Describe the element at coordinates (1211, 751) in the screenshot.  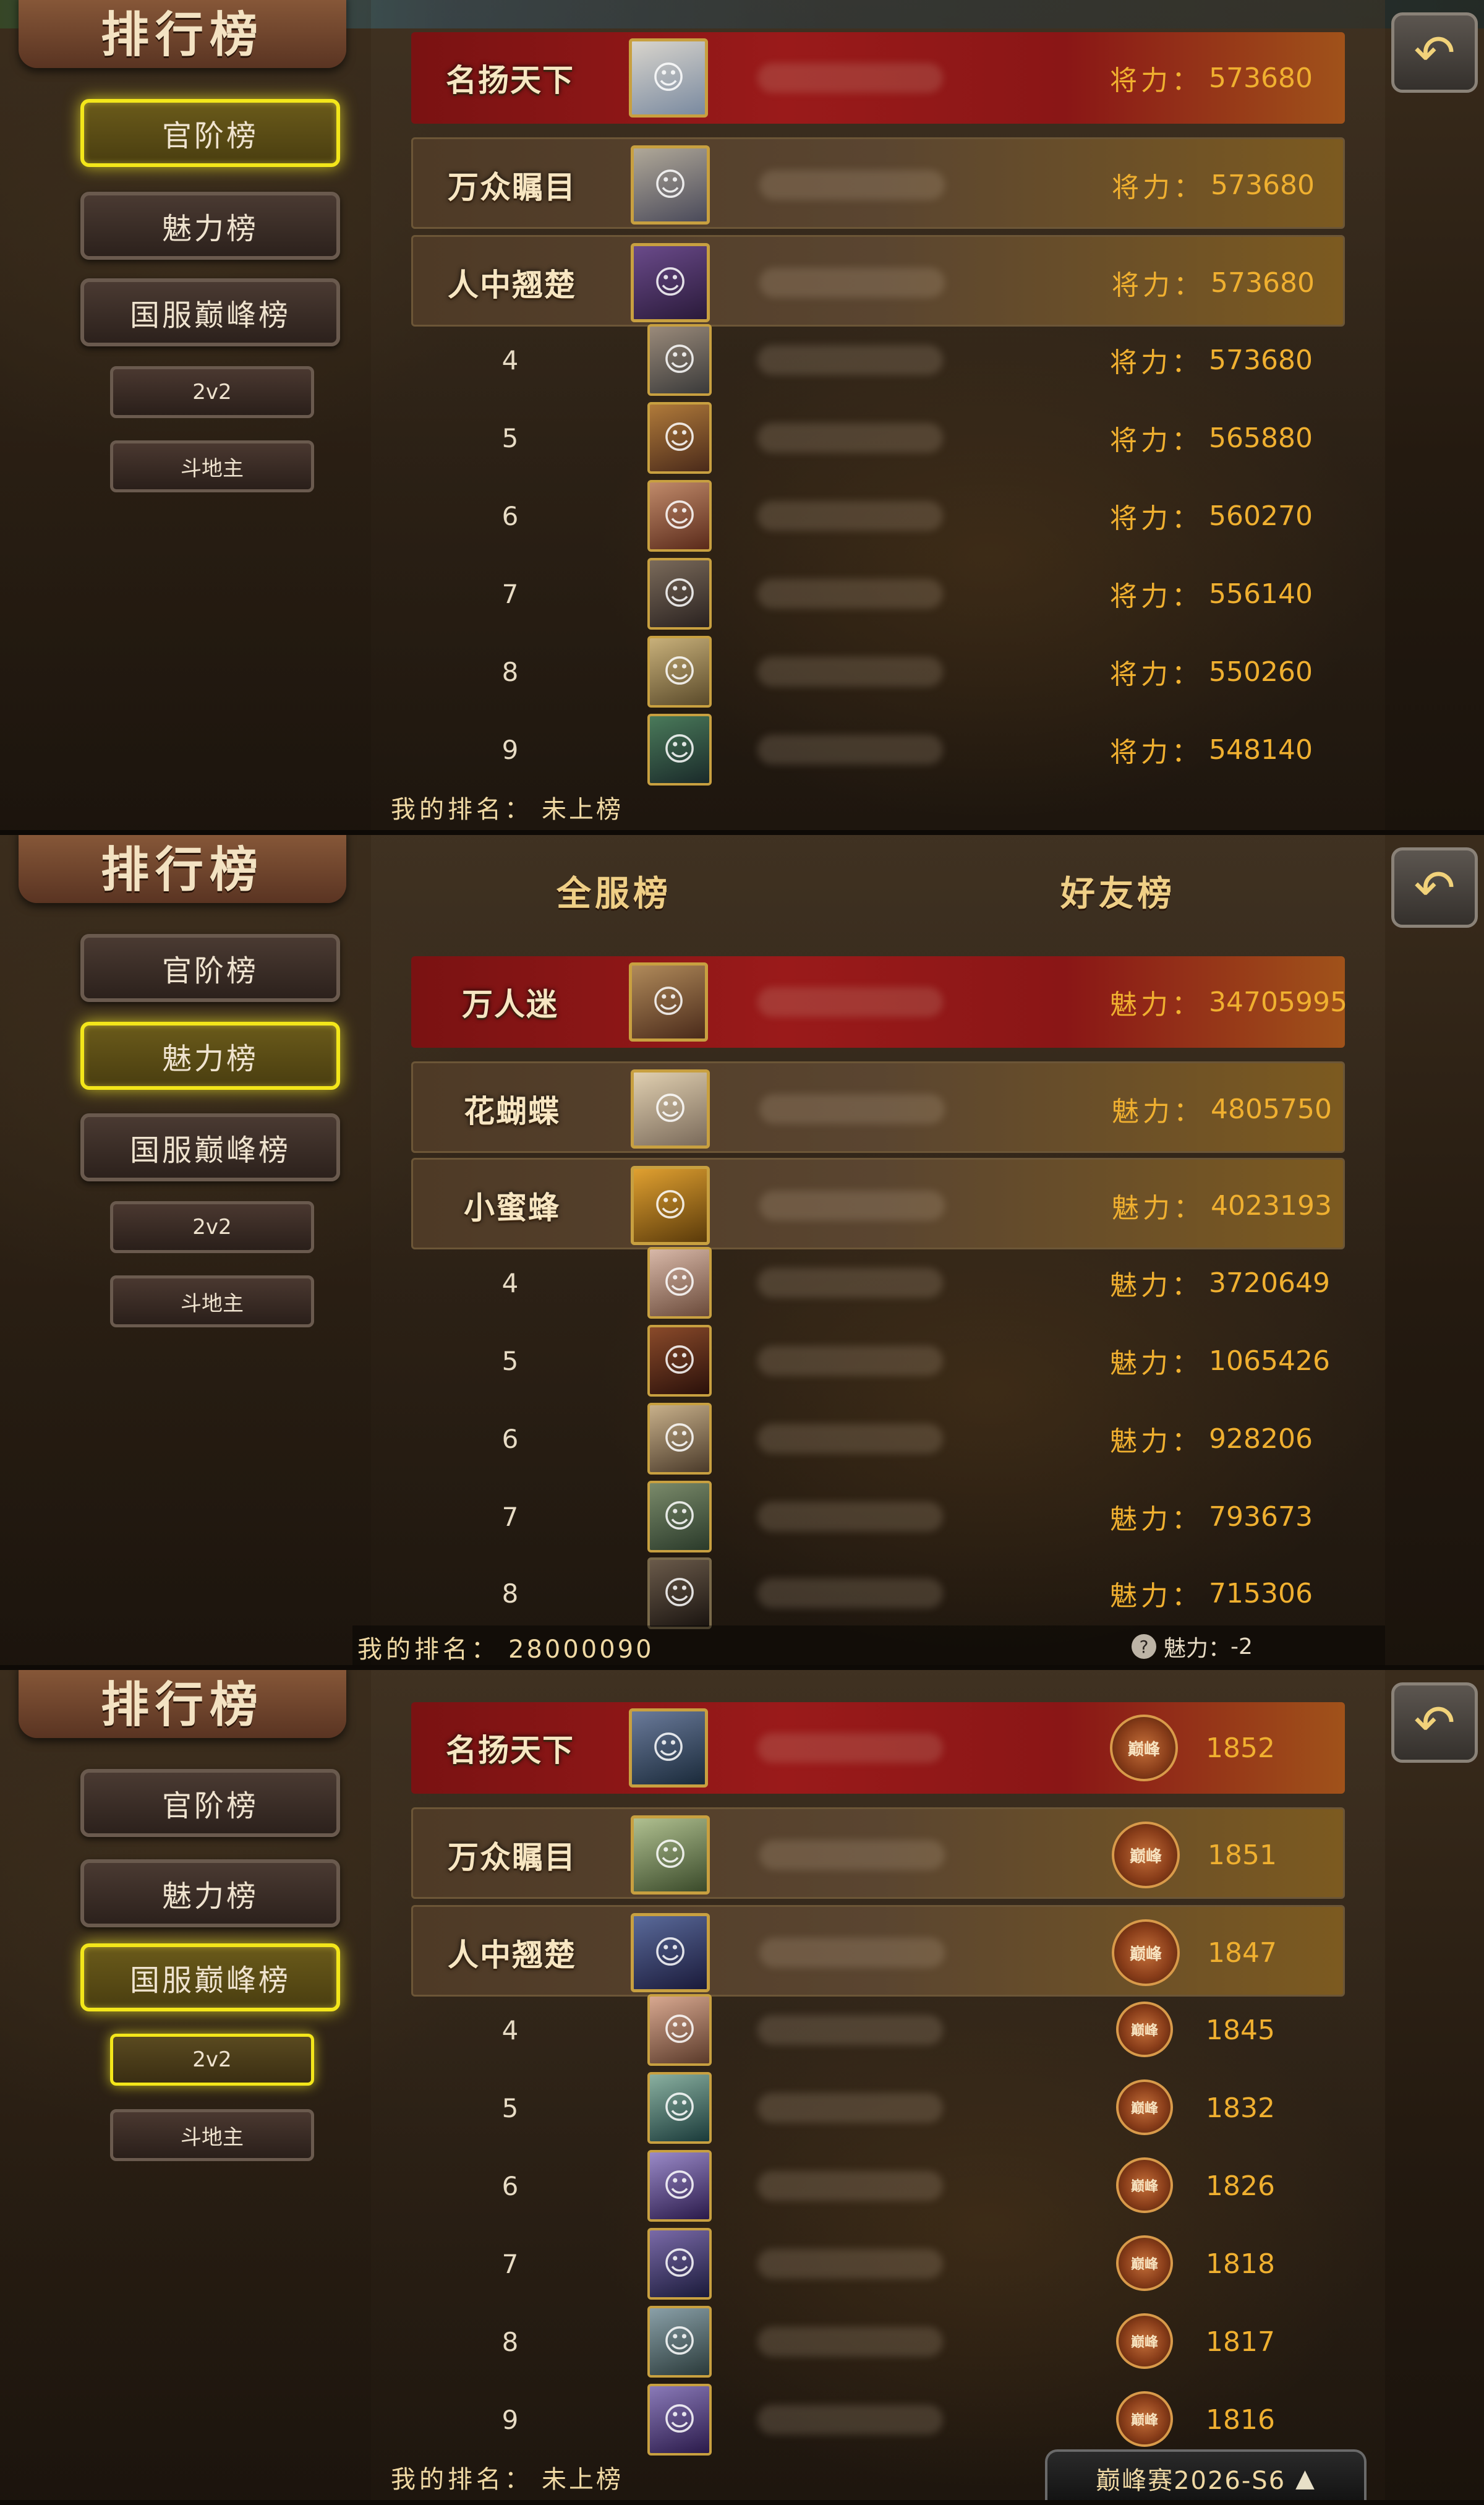
I see `power-value: 将力： 548140` at that location.